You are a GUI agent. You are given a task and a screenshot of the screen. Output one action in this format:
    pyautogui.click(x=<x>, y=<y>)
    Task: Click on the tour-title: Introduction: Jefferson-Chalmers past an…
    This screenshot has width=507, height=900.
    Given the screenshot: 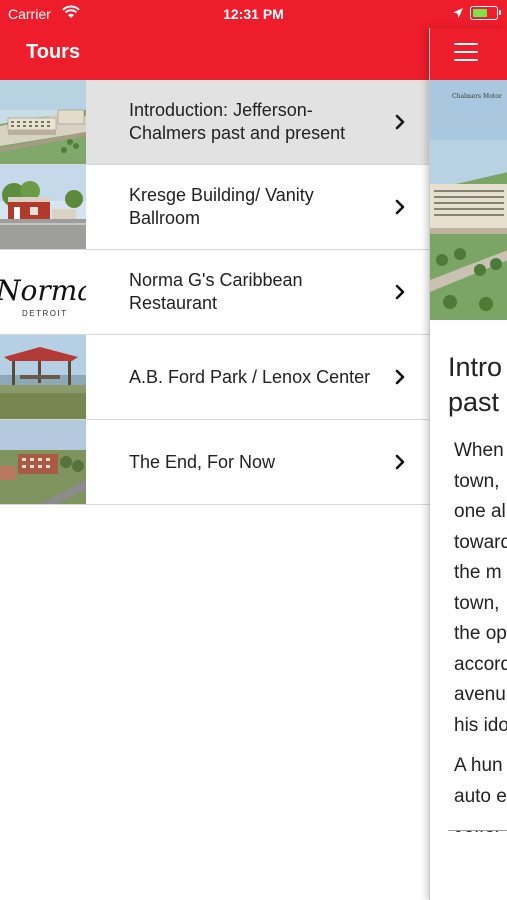 What is the action you would take?
    pyautogui.click(x=237, y=121)
    